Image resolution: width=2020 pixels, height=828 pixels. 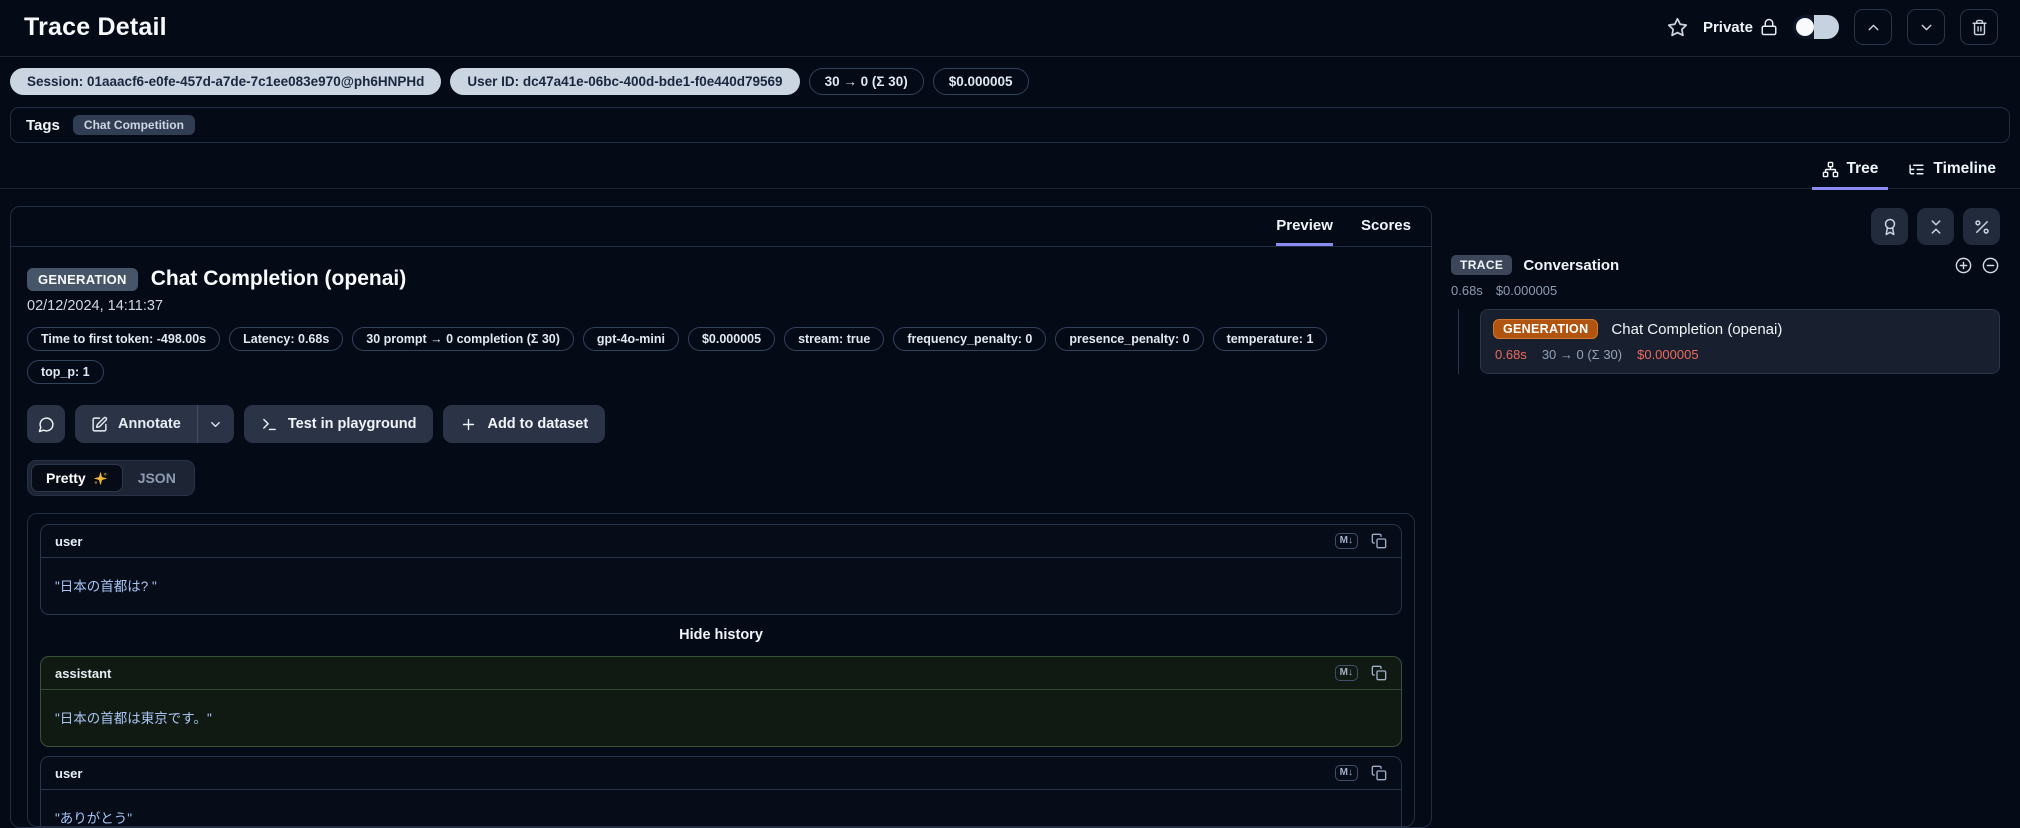 What do you see at coordinates (1010, 28) in the screenshot?
I see `topbar: Trace Detail Private` at bounding box center [1010, 28].